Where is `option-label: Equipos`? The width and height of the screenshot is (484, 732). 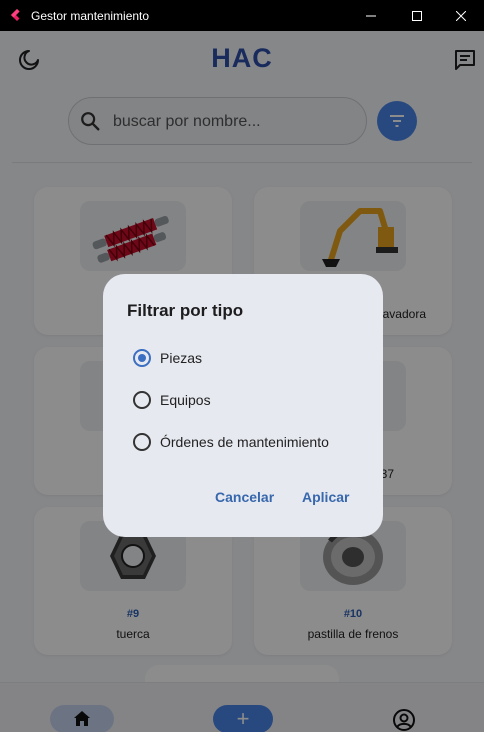
option-label: Equipos is located at coordinates (185, 400).